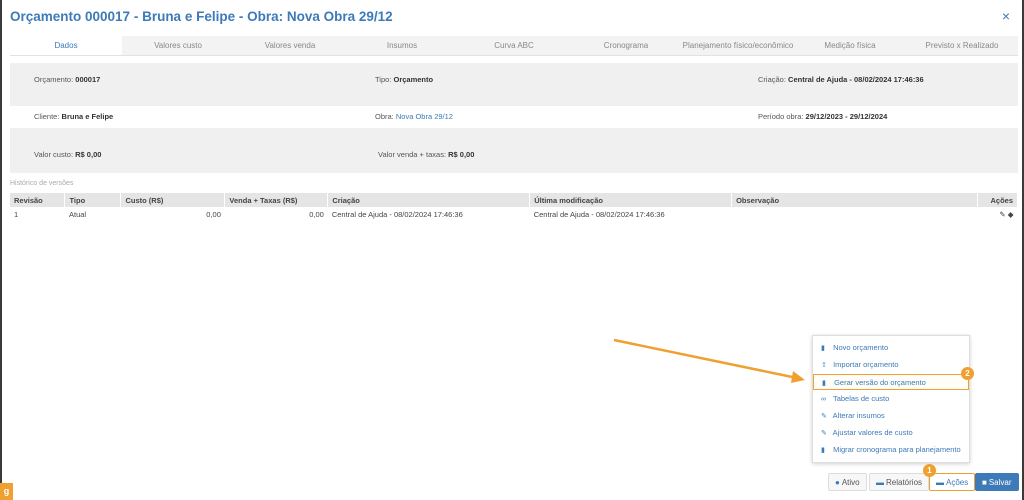 This screenshot has width=1024, height=500. Describe the element at coordinates (891, 348) in the screenshot. I see `menu-item-novo-orcamento: ▮ Novo orçamento` at that location.